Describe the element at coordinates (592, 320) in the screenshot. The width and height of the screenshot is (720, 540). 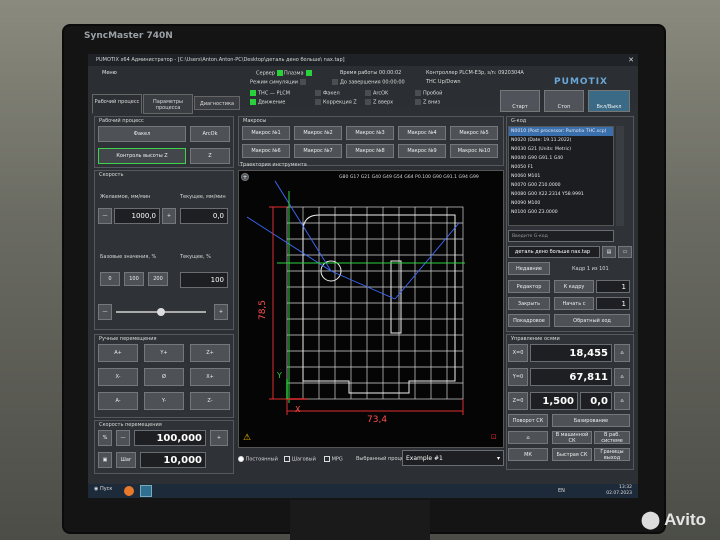
I see `reverse-button: Обратный ход` at that location.